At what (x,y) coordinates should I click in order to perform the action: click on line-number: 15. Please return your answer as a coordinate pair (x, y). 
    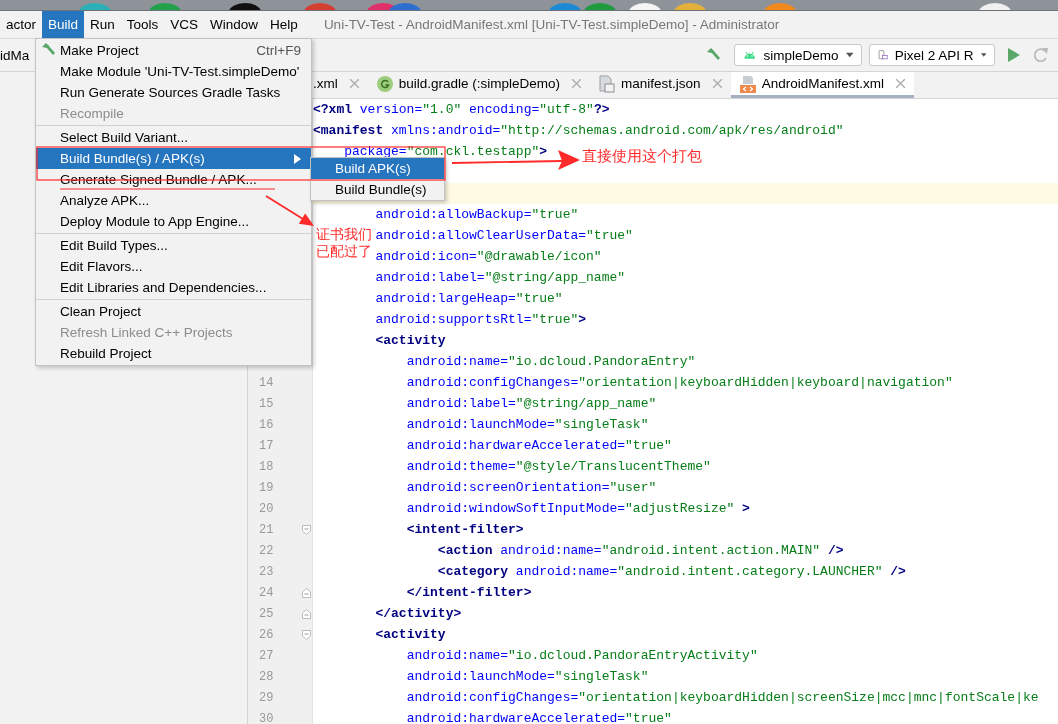
    Looking at the image, I should click on (266, 403).